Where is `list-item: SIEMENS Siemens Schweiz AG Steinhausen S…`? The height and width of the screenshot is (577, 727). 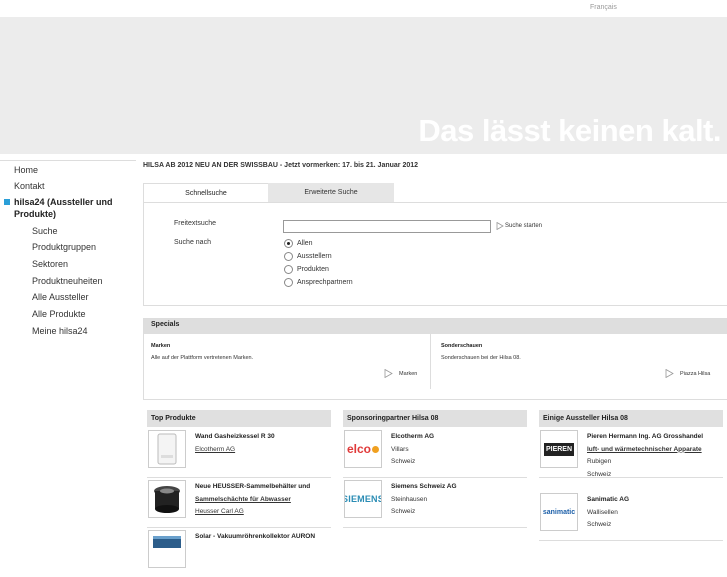 list-item: SIEMENS Siemens Schweiz AG Steinhausen S… is located at coordinates (435, 502).